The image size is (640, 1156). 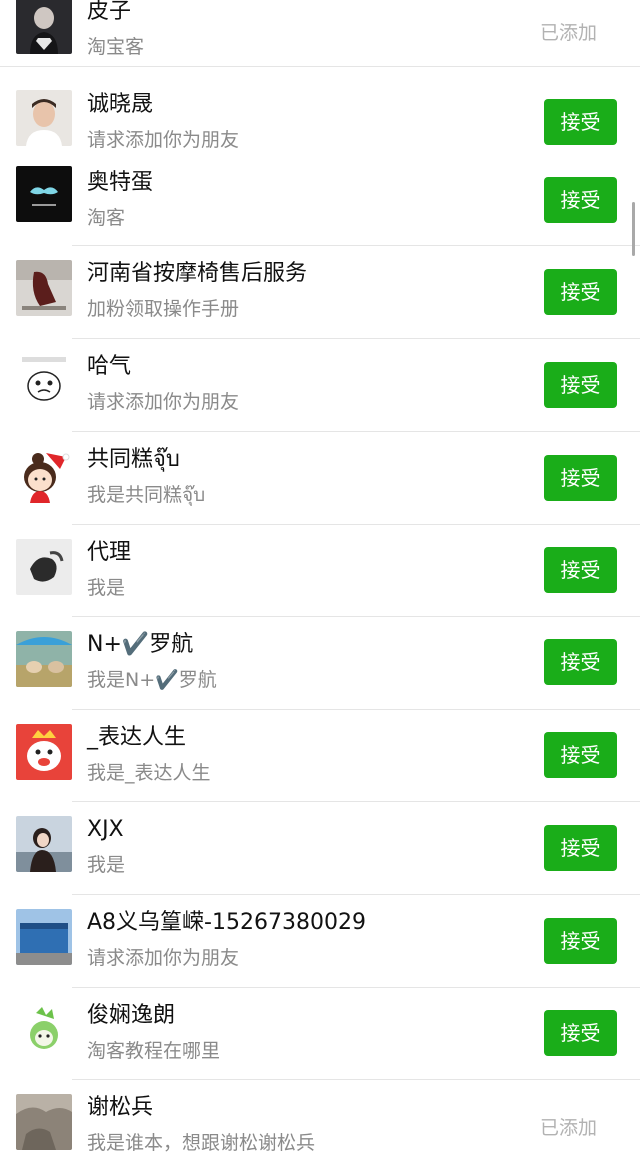 I want to click on request-message: 我是_表达人生, so click(x=149, y=773).